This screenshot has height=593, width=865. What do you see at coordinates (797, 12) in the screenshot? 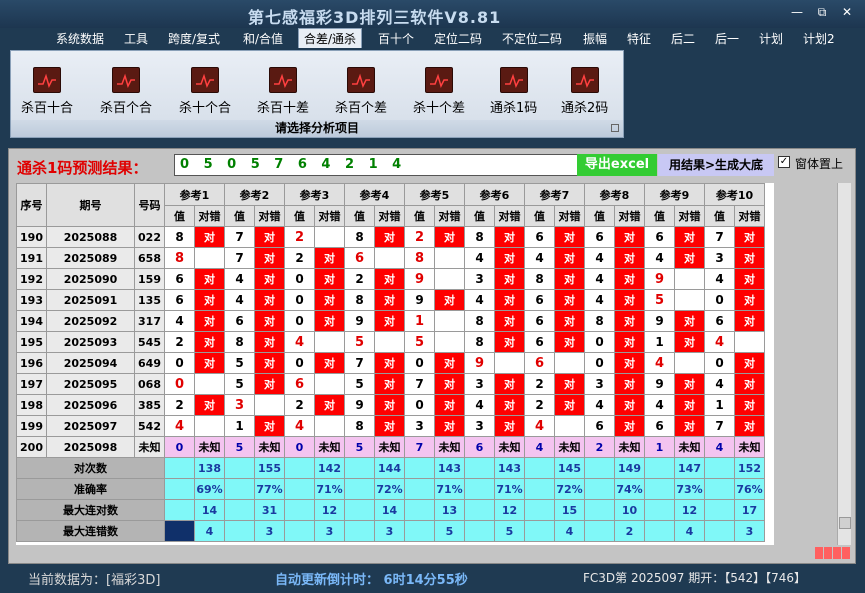
I see `minimize-icon: —` at bounding box center [797, 12].